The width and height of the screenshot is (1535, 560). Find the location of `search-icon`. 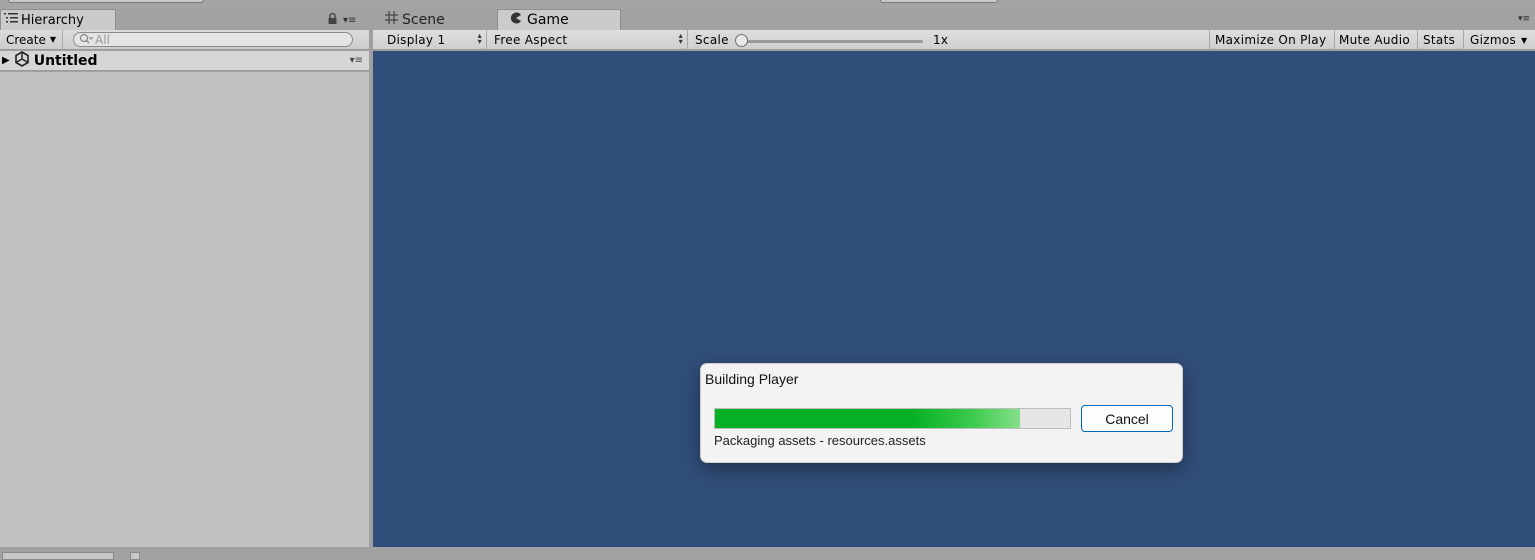

search-icon is located at coordinates (86, 40).